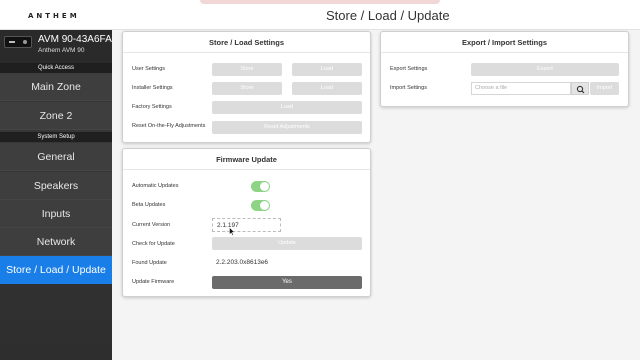  What do you see at coordinates (54, 16) in the screenshot?
I see `anthem-logo: ANTHEM` at bounding box center [54, 16].